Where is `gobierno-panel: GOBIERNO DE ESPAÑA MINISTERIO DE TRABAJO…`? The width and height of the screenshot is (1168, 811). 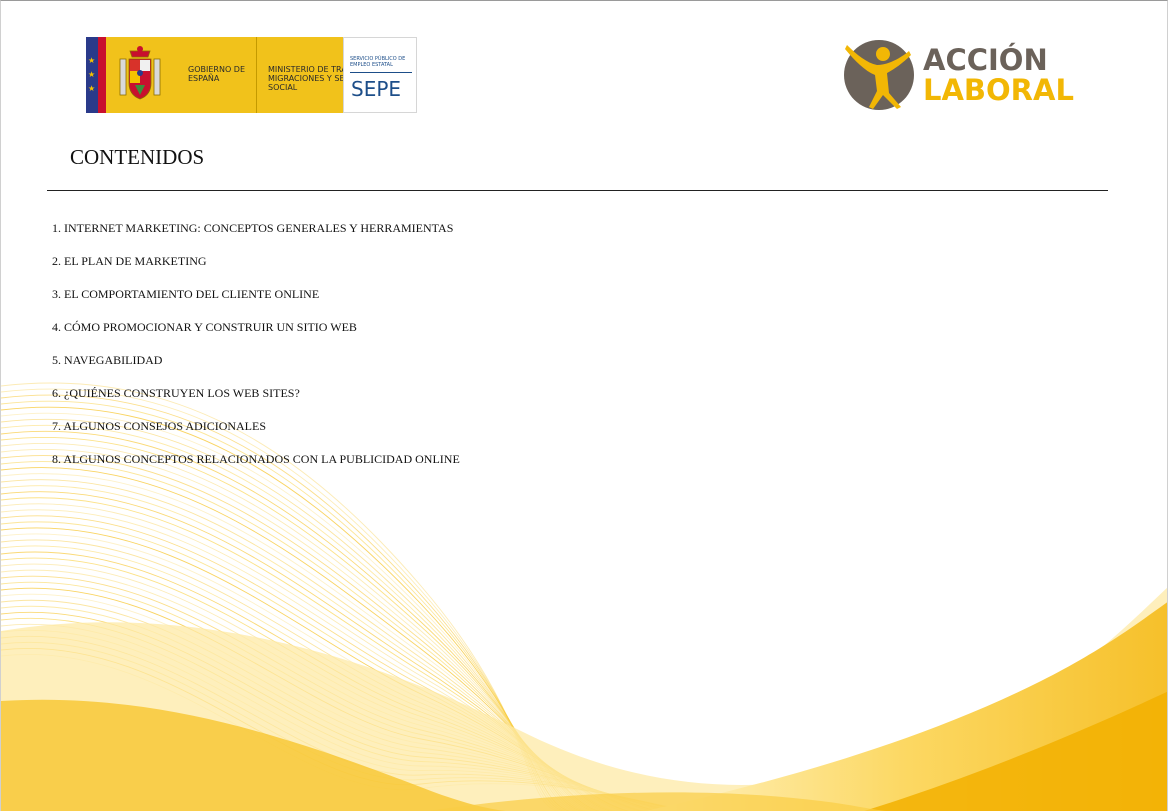 gobierno-panel: GOBIERNO DE ESPAÑA MINISTERIO DE TRABAJO… is located at coordinates (244, 75).